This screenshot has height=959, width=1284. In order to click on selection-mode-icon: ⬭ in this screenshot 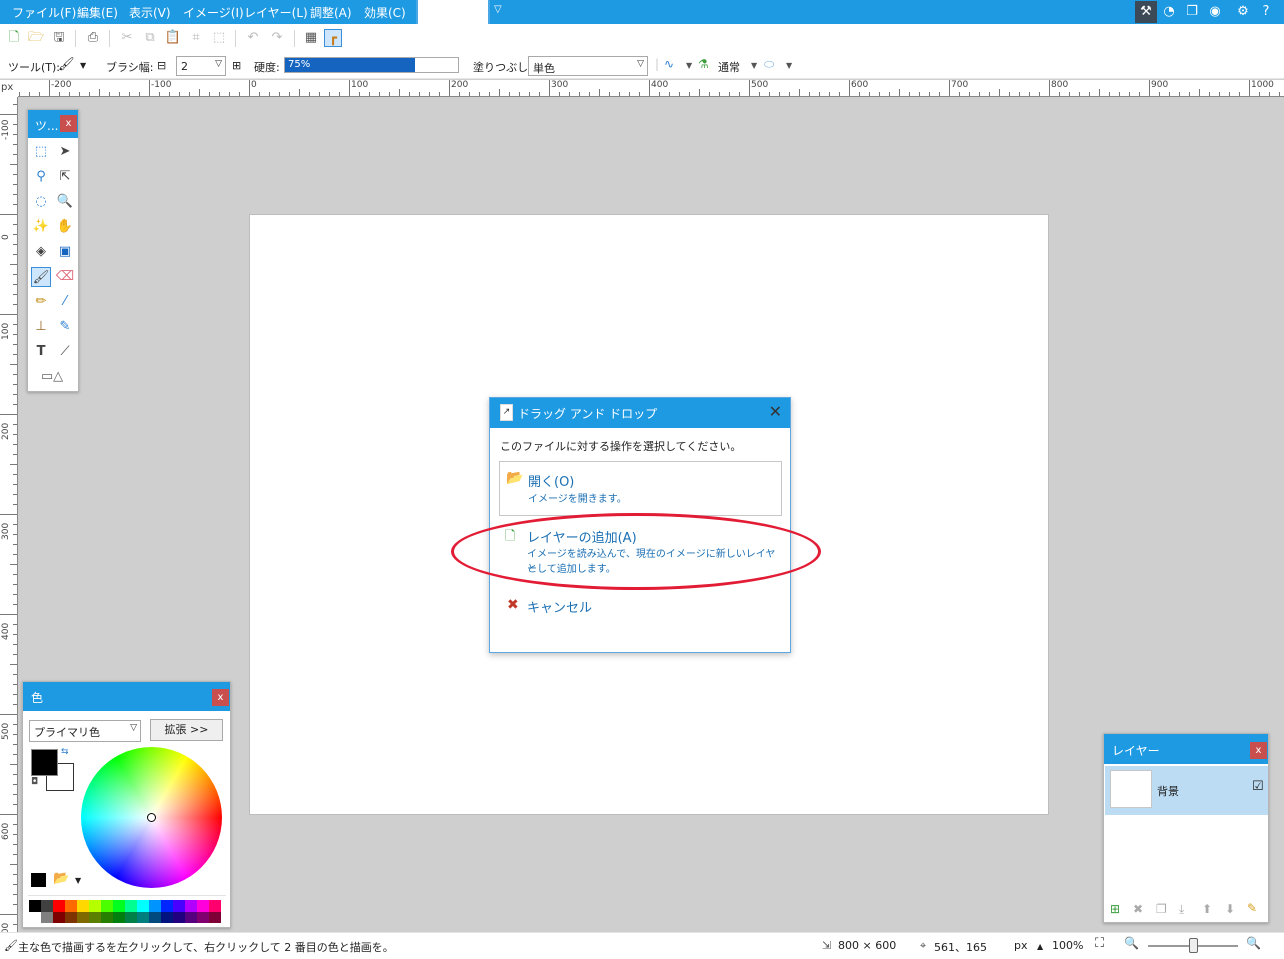, I will do `click(769, 64)`.